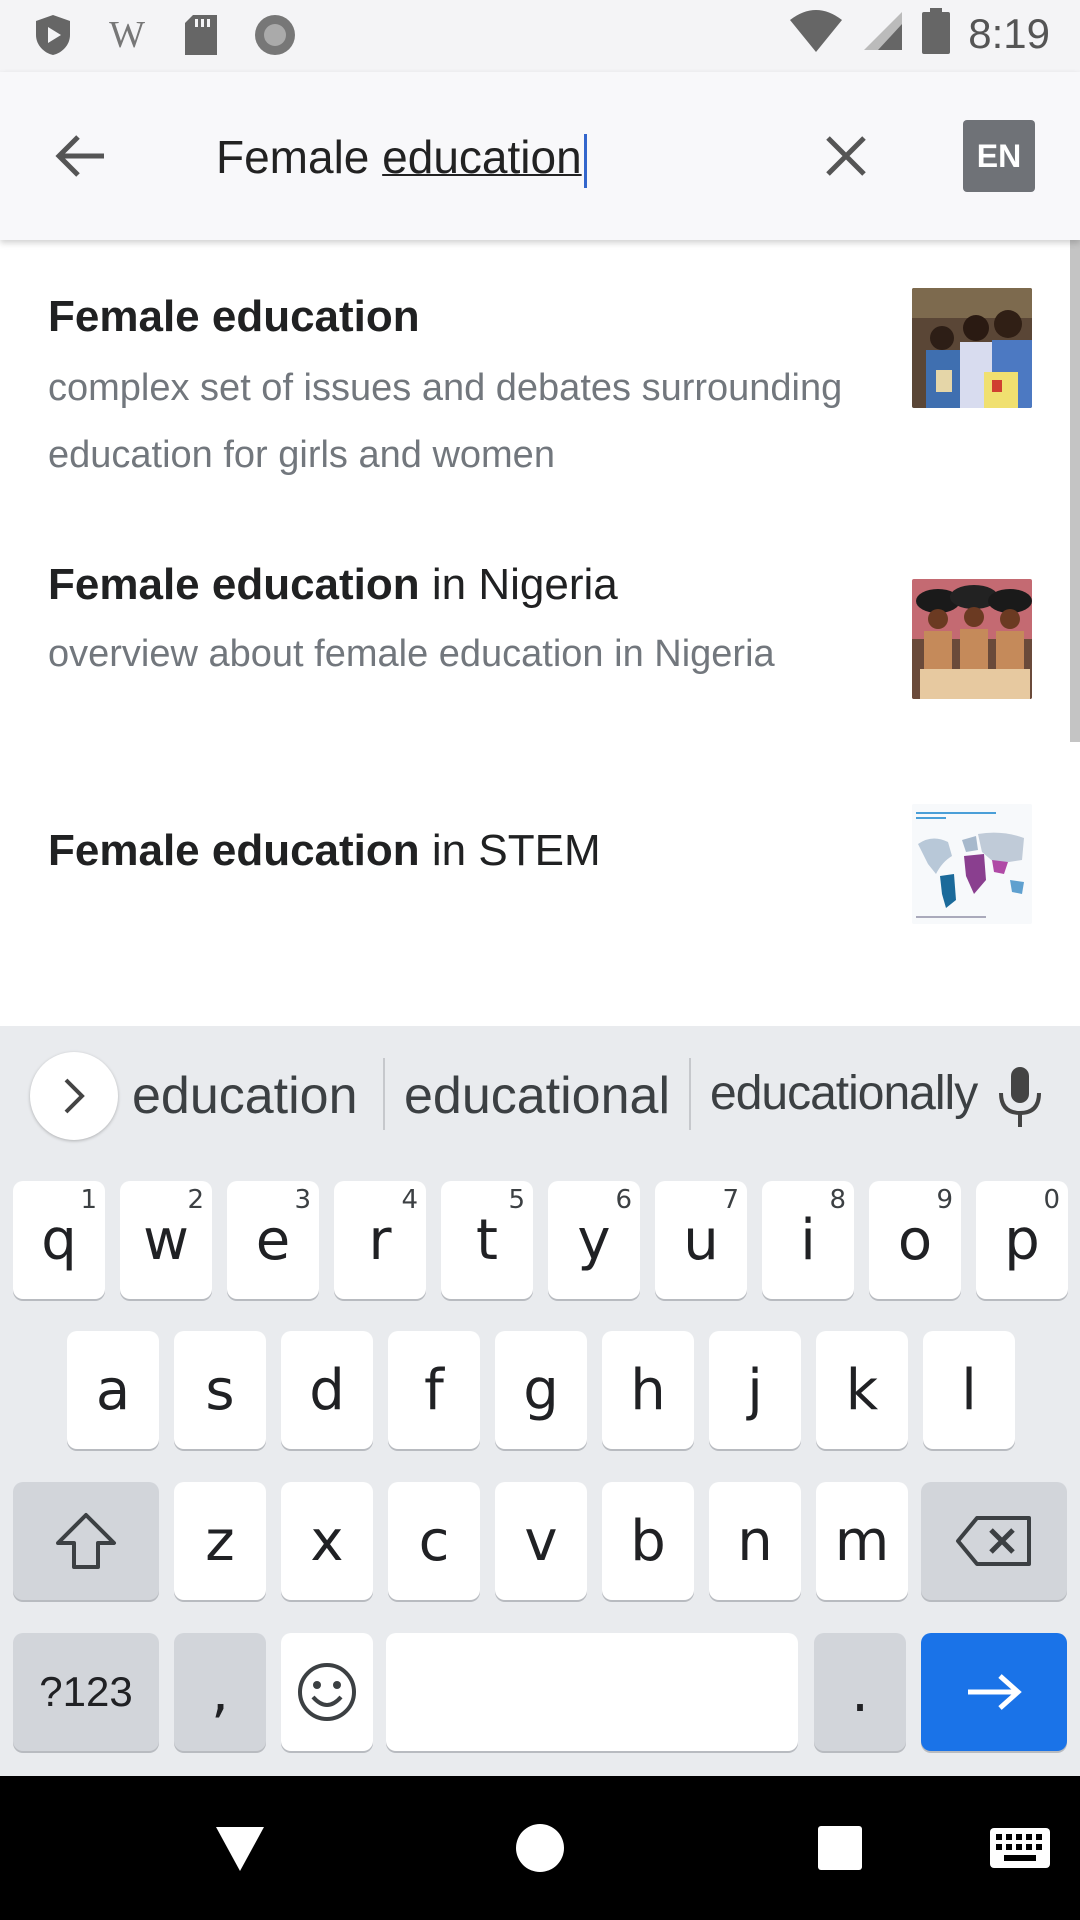 The image size is (1080, 1920). I want to click on space-key, so click(592, 1692).